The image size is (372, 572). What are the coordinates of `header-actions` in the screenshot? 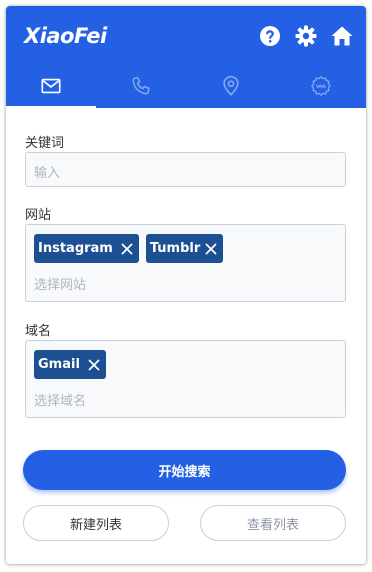 It's located at (306, 36).